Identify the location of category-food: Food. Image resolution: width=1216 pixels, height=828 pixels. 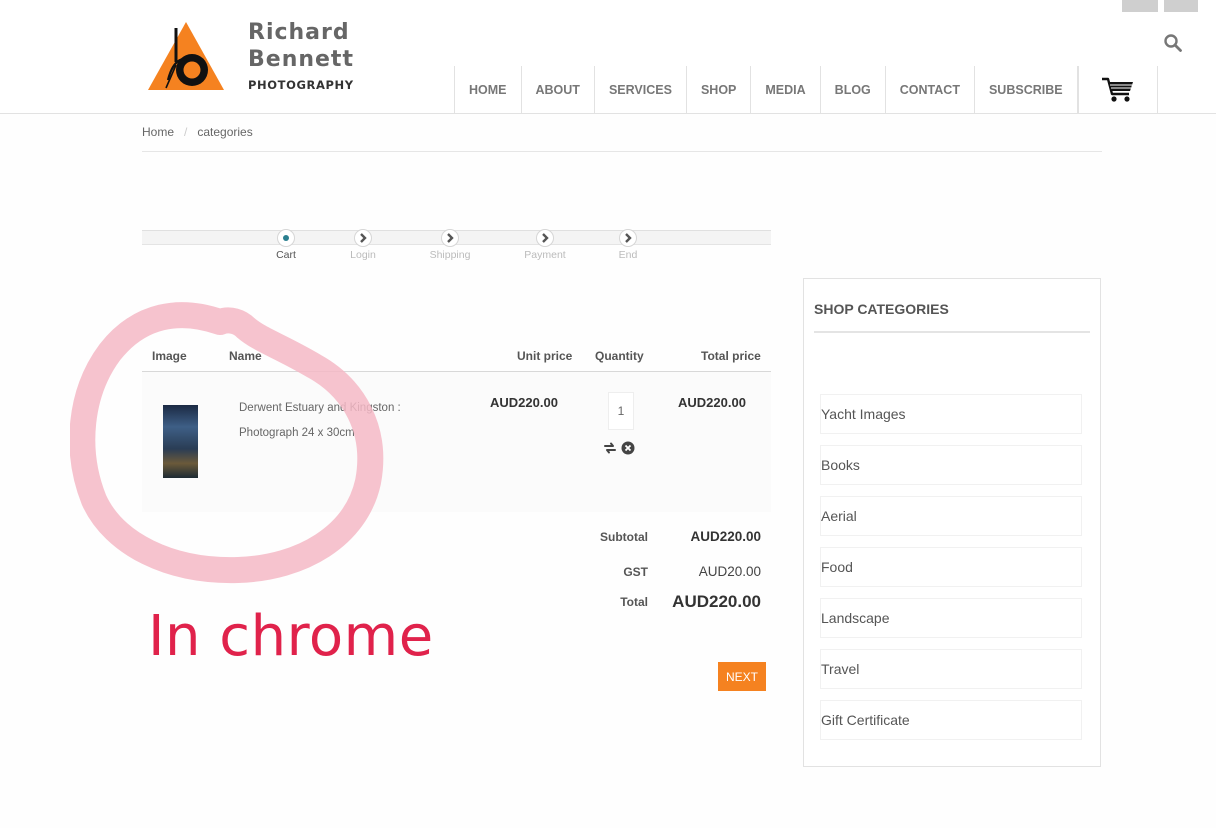
(951, 567).